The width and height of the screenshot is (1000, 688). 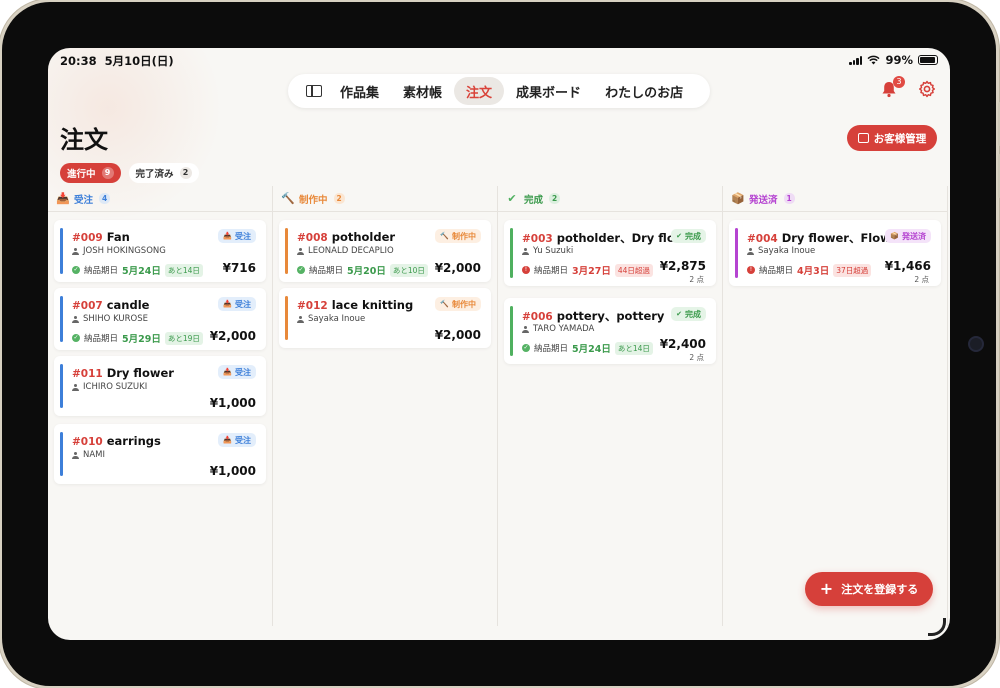 I want to click on nav-item-materials: 素材帳, so click(x=422, y=91).